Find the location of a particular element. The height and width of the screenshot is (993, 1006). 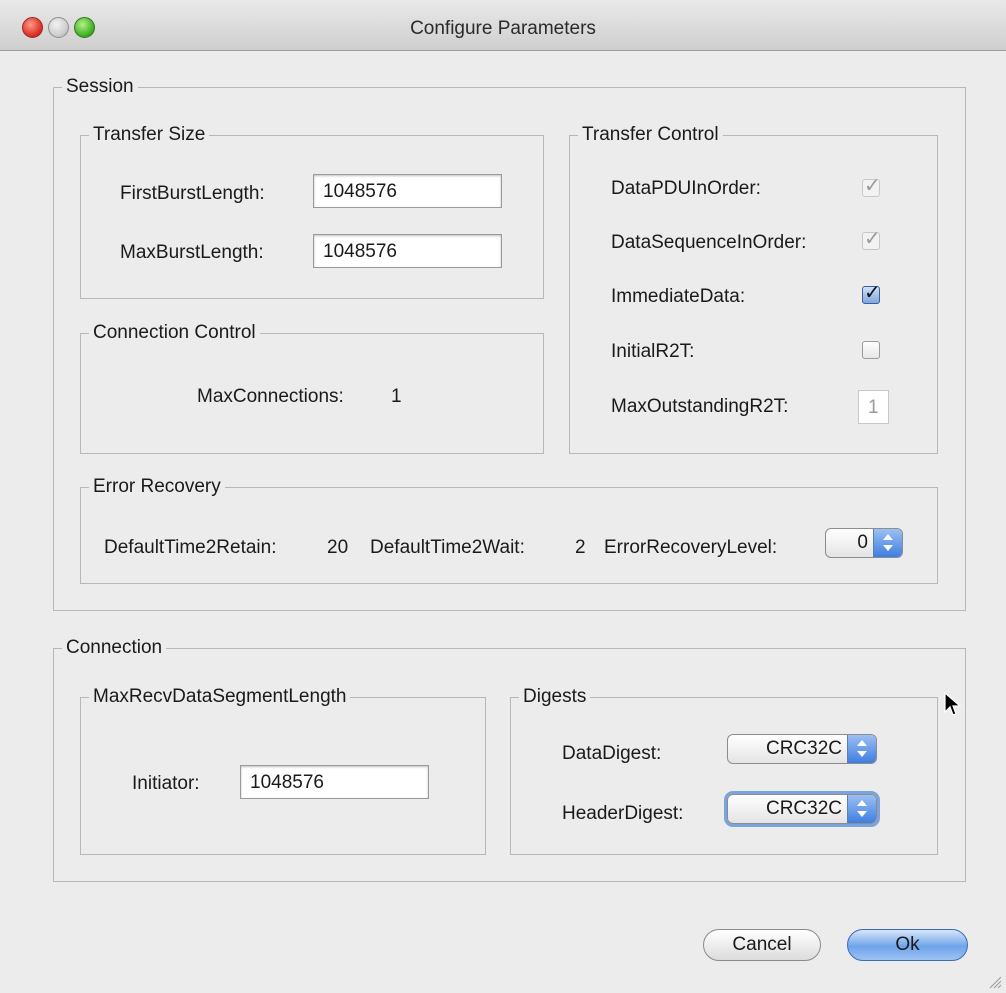

max-outstanding-r2t-field: 1 is located at coordinates (873, 407).